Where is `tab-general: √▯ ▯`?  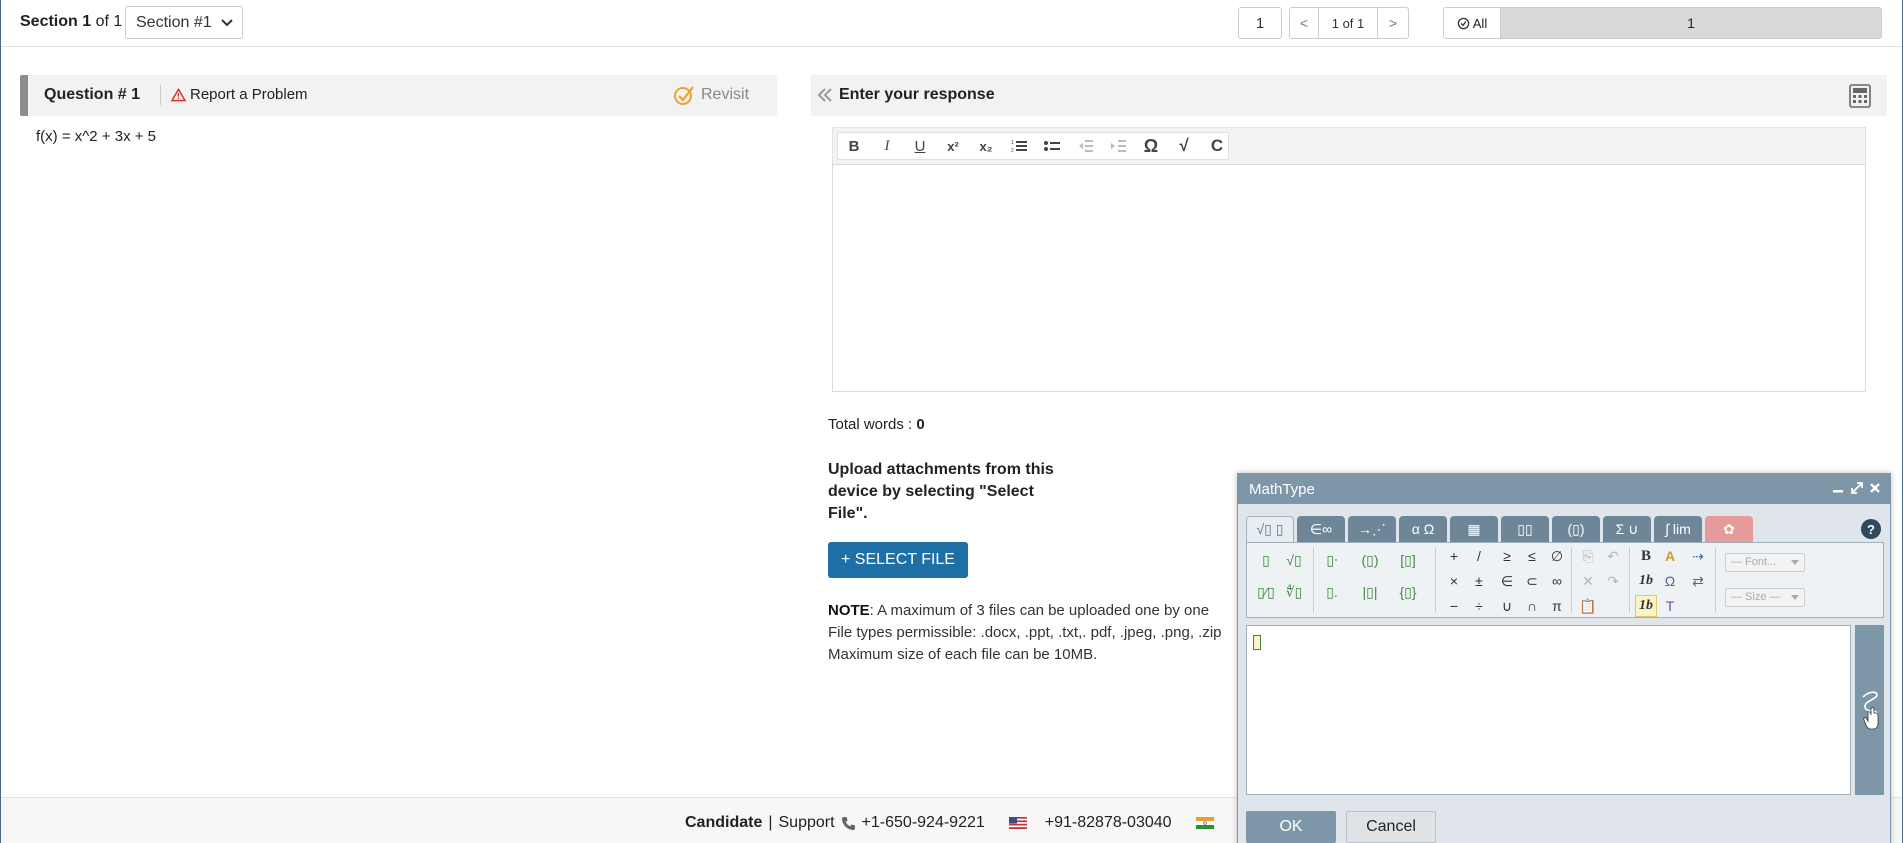
tab-general: √▯ ▯ is located at coordinates (1270, 529).